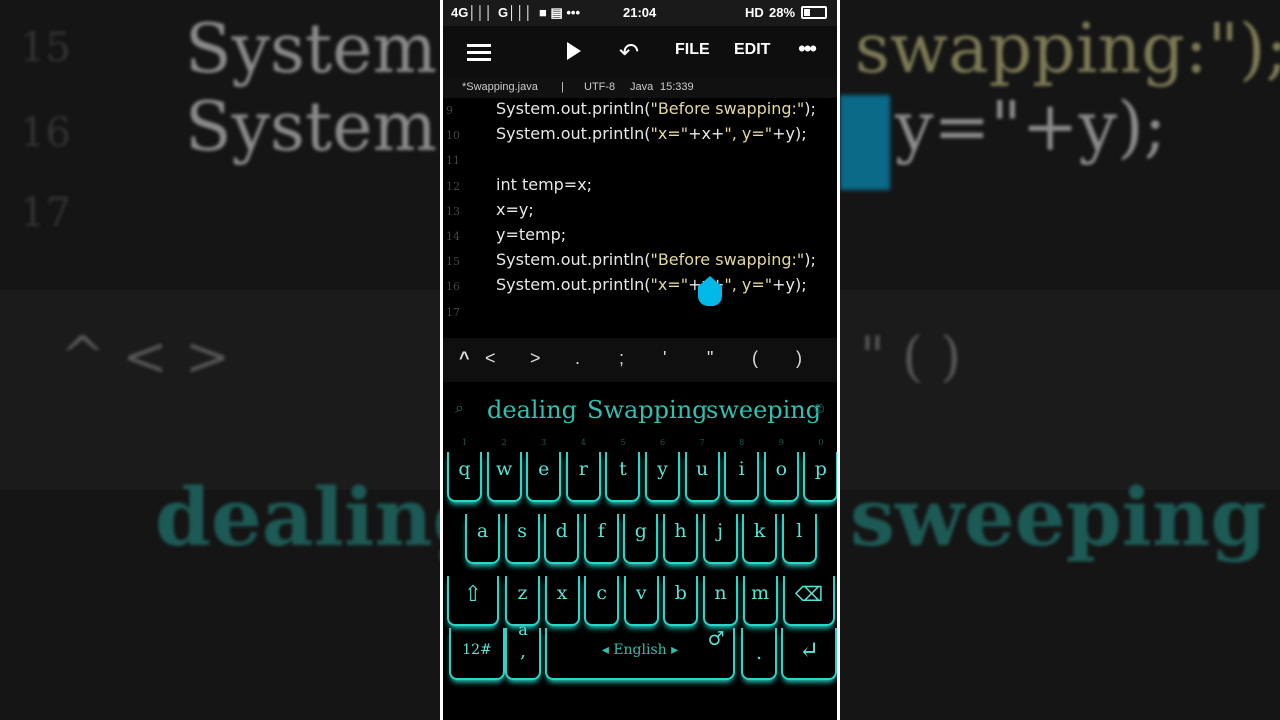  Describe the element at coordinates (664, 358) in the screenshot. I see `symbol-key-quote: '` at that location.